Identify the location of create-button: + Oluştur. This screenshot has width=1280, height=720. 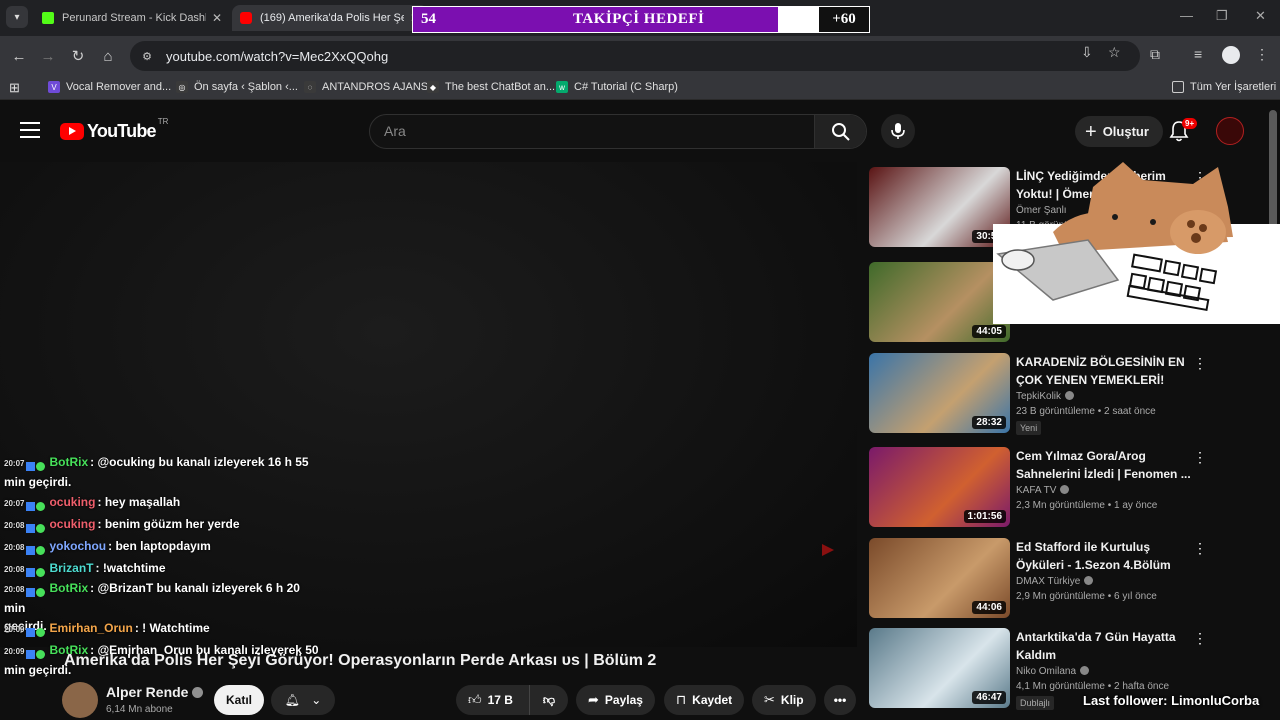
(1119, 131).